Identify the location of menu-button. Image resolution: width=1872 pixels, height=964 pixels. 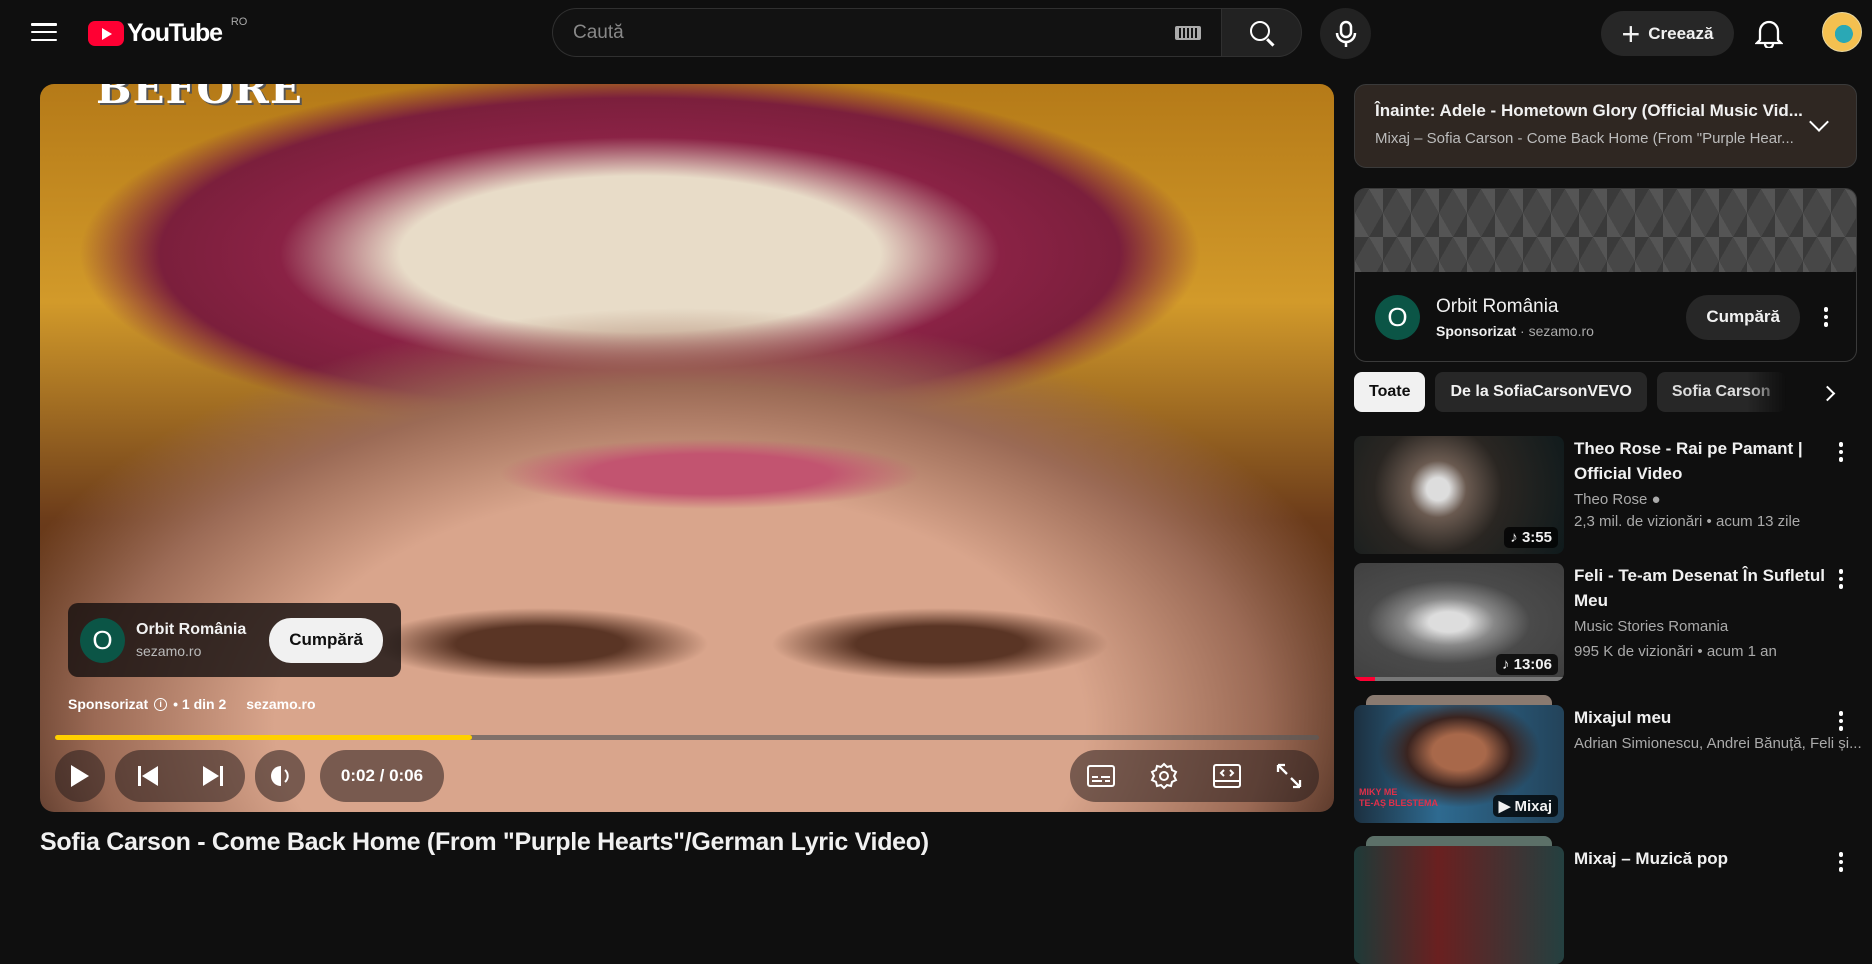
(44, 32).